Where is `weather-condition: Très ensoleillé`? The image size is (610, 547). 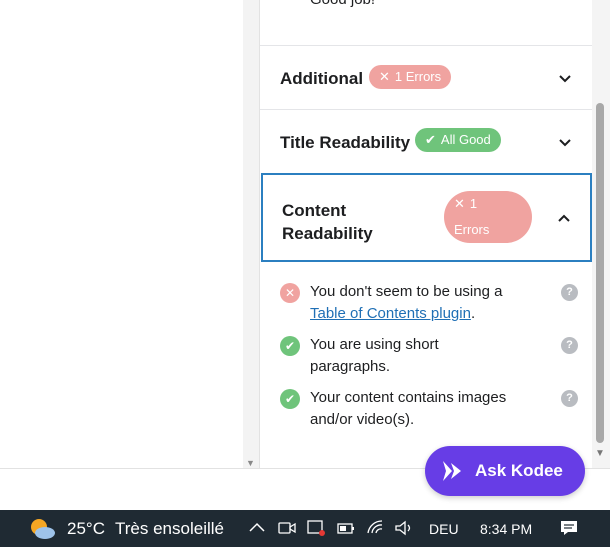
weather-condition: Très ensoleillé is located at coordinates (169, 529).